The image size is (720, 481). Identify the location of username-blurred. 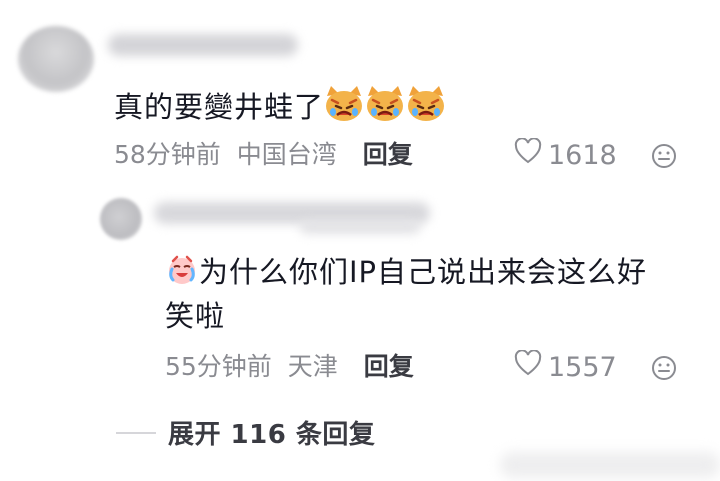
(203, 45).